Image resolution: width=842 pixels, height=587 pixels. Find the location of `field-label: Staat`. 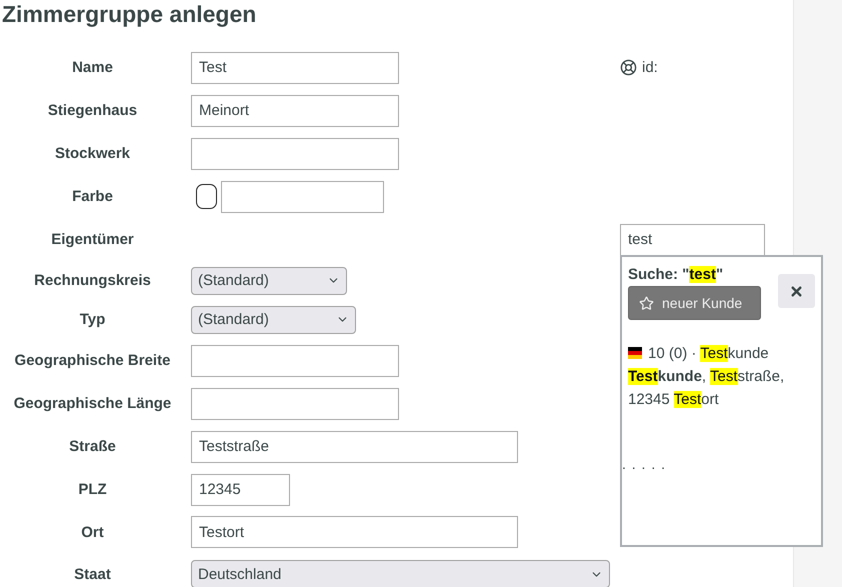

field-label: Staat is located at coordinates (92, 574).